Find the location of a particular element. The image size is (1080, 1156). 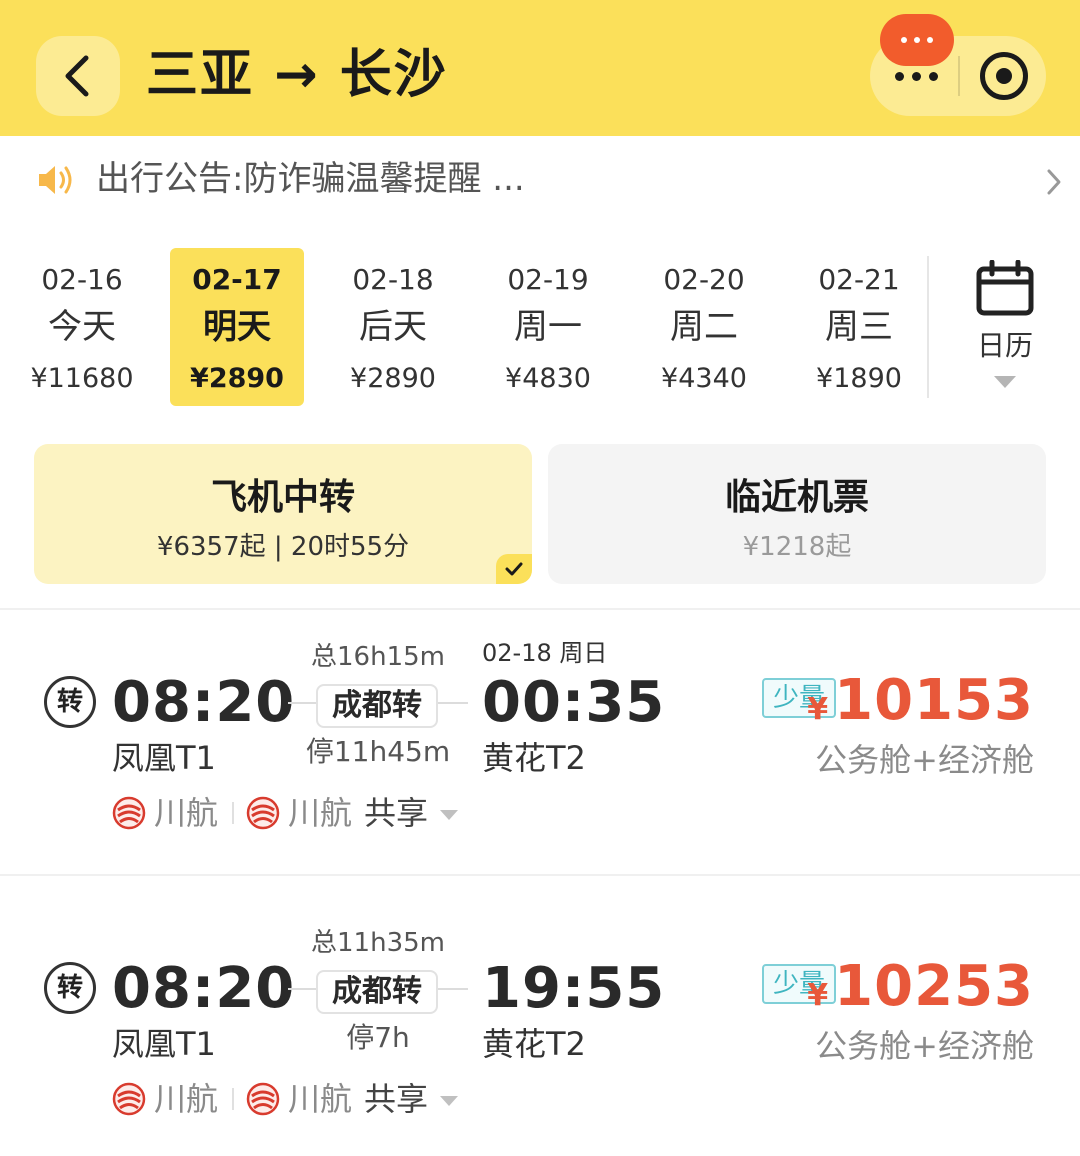

total-duration: 总11h35m is located at coordinates (378, 943).